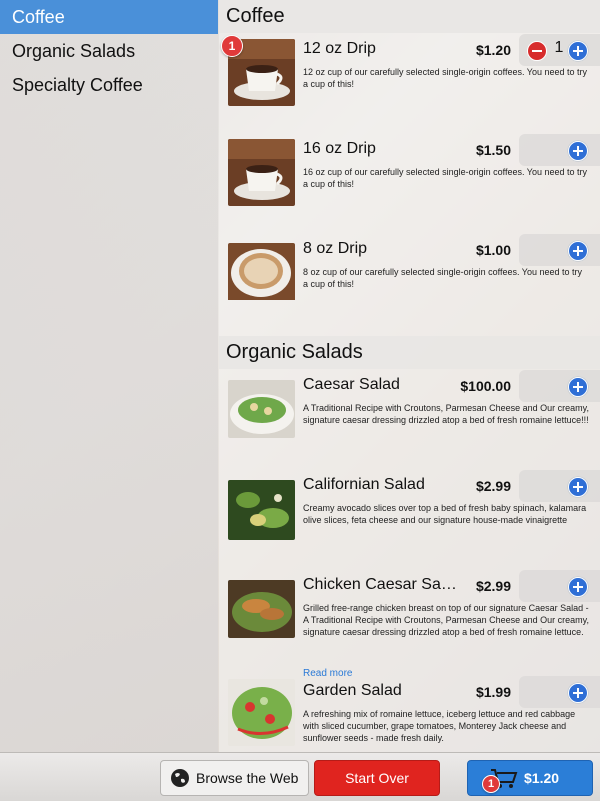  I want to click on sidebar-item-specialty-coffee: Specialty Coffee, so click(109, 85).